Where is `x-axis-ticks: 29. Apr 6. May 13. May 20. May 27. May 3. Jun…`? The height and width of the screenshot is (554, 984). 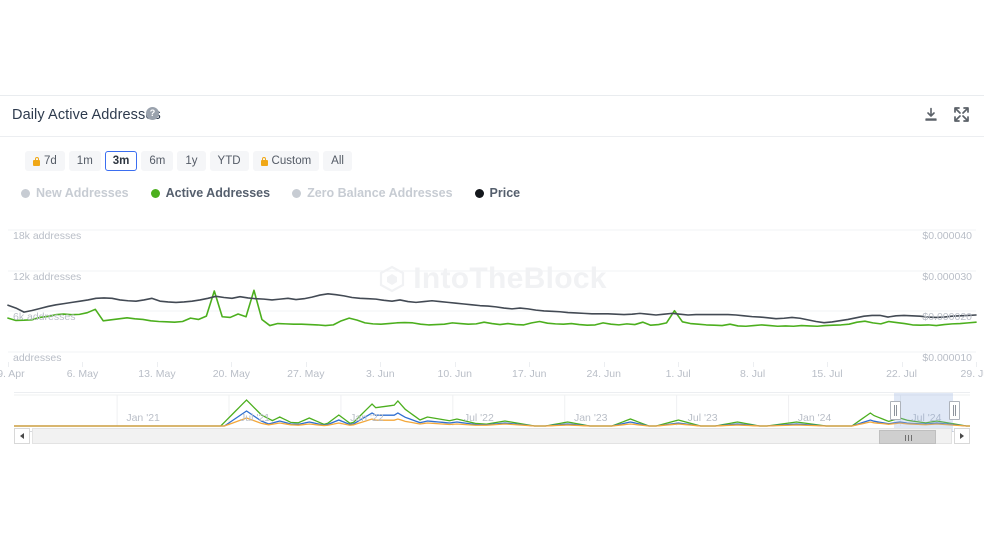 x-axis-ticks: 29. Apr 6. May 13. May 20. May 27. May 3. Jun… is located at coordinates (492, 373).